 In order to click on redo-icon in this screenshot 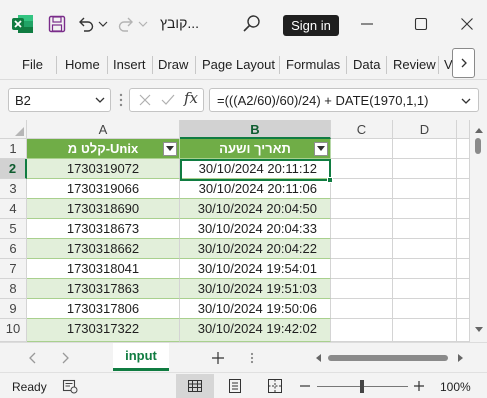, I will do `click(126, 24)`.